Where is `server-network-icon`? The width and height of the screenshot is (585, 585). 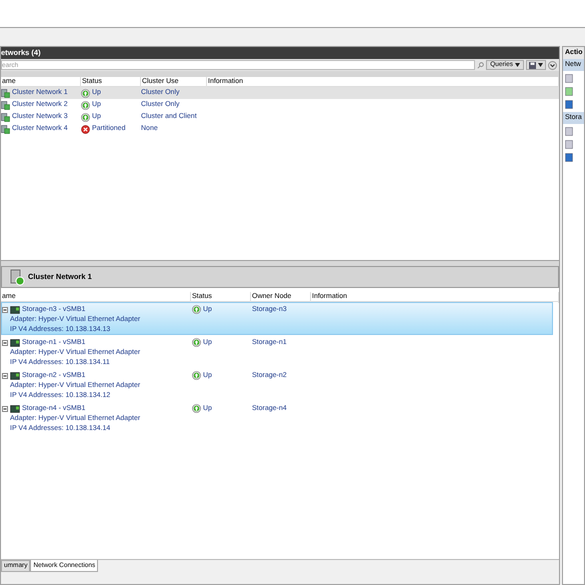 server-network-icon is located at coordinates (17, 277).